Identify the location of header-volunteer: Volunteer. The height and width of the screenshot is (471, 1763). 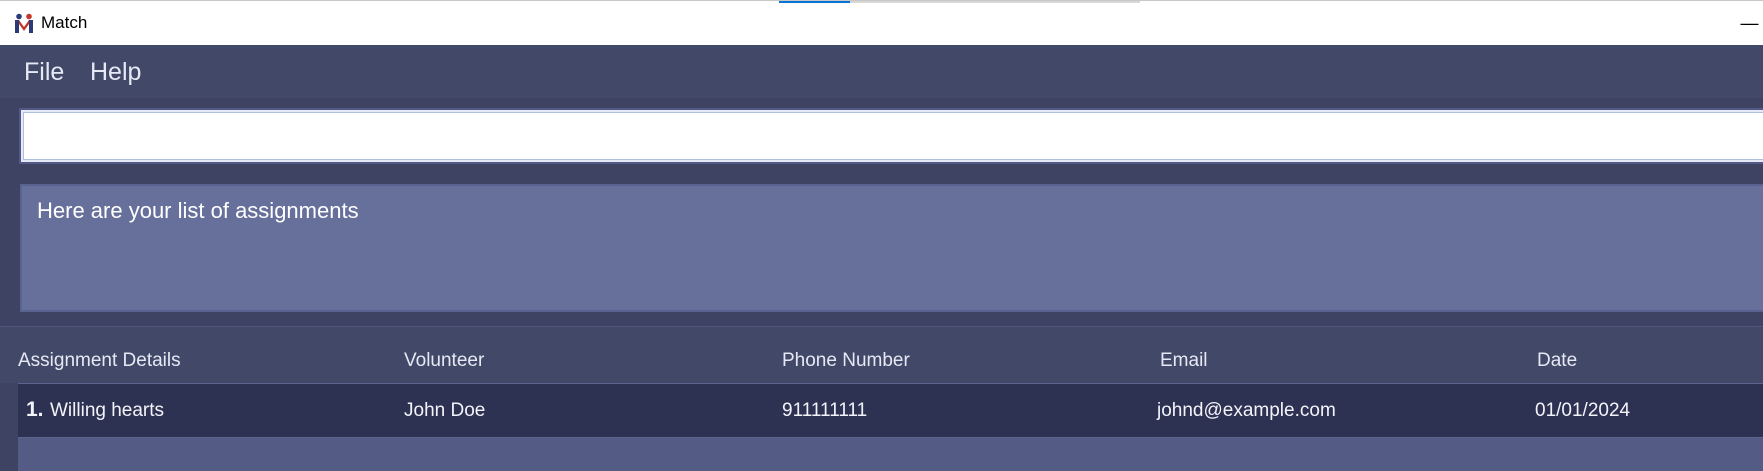
(444, 360).